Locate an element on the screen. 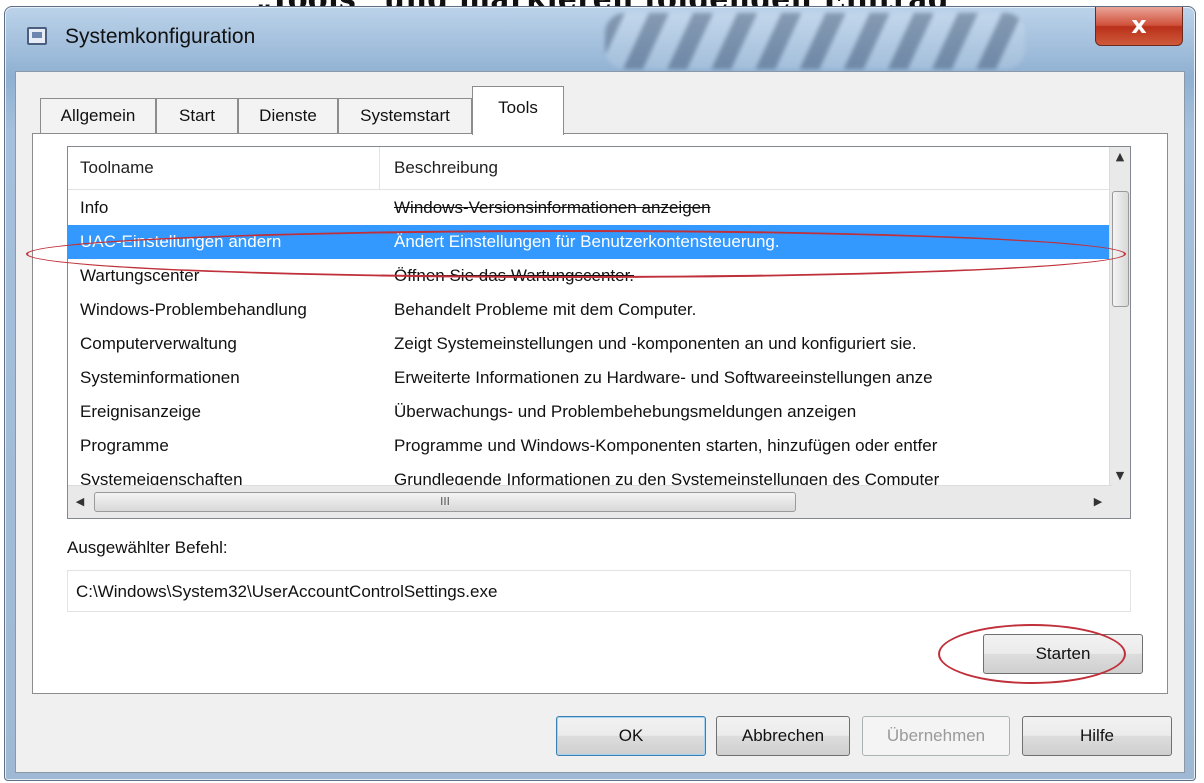 Image resolution: width=1204 pixels, height=783 pixels. title-bar: Systemkonfiguration x is located at coordinates (600, 38).